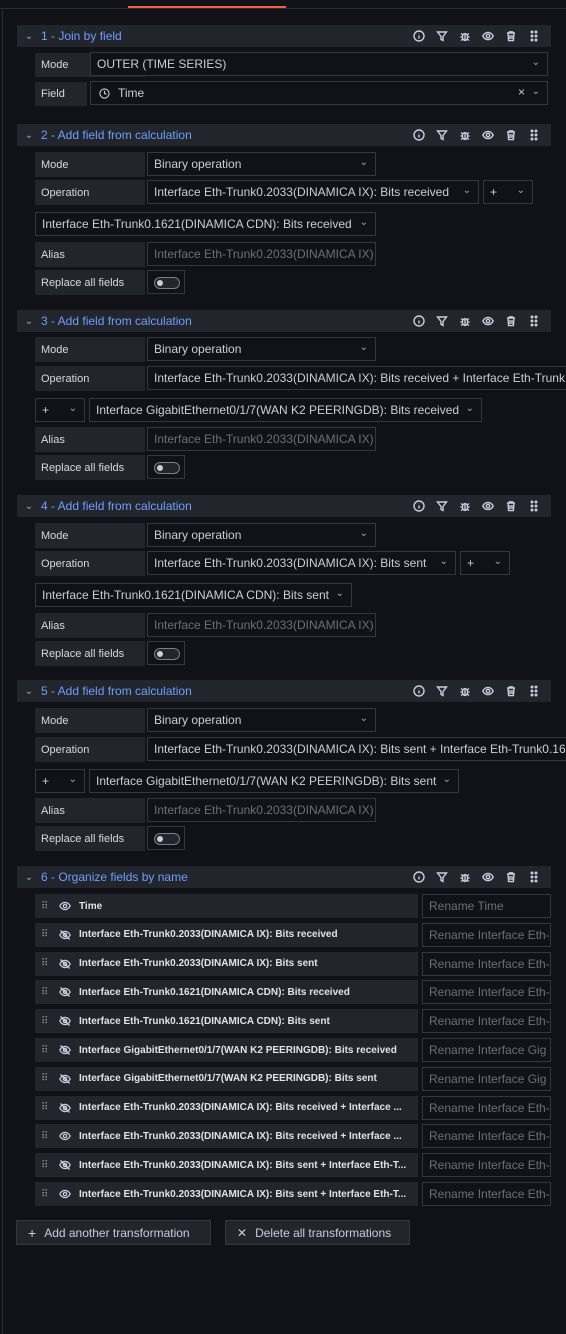 The width and height of the screenshot is (566, 1334). What do you see at coordinates (486, 906) in the screenshot?
I see `rename-field-input: Rename Time` at bounding box center [486, 906].